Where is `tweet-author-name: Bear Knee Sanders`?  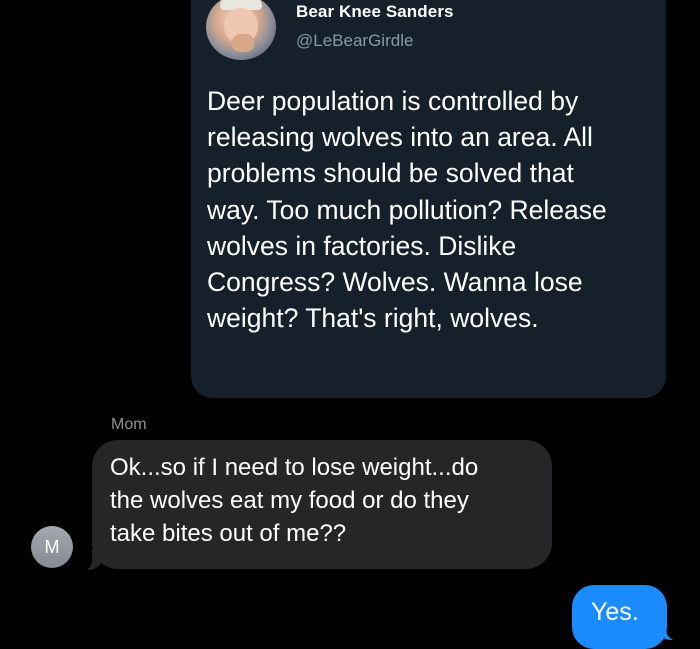 tweet-author-name: Bear Knee Sanders is located at coordinates (375, 11).